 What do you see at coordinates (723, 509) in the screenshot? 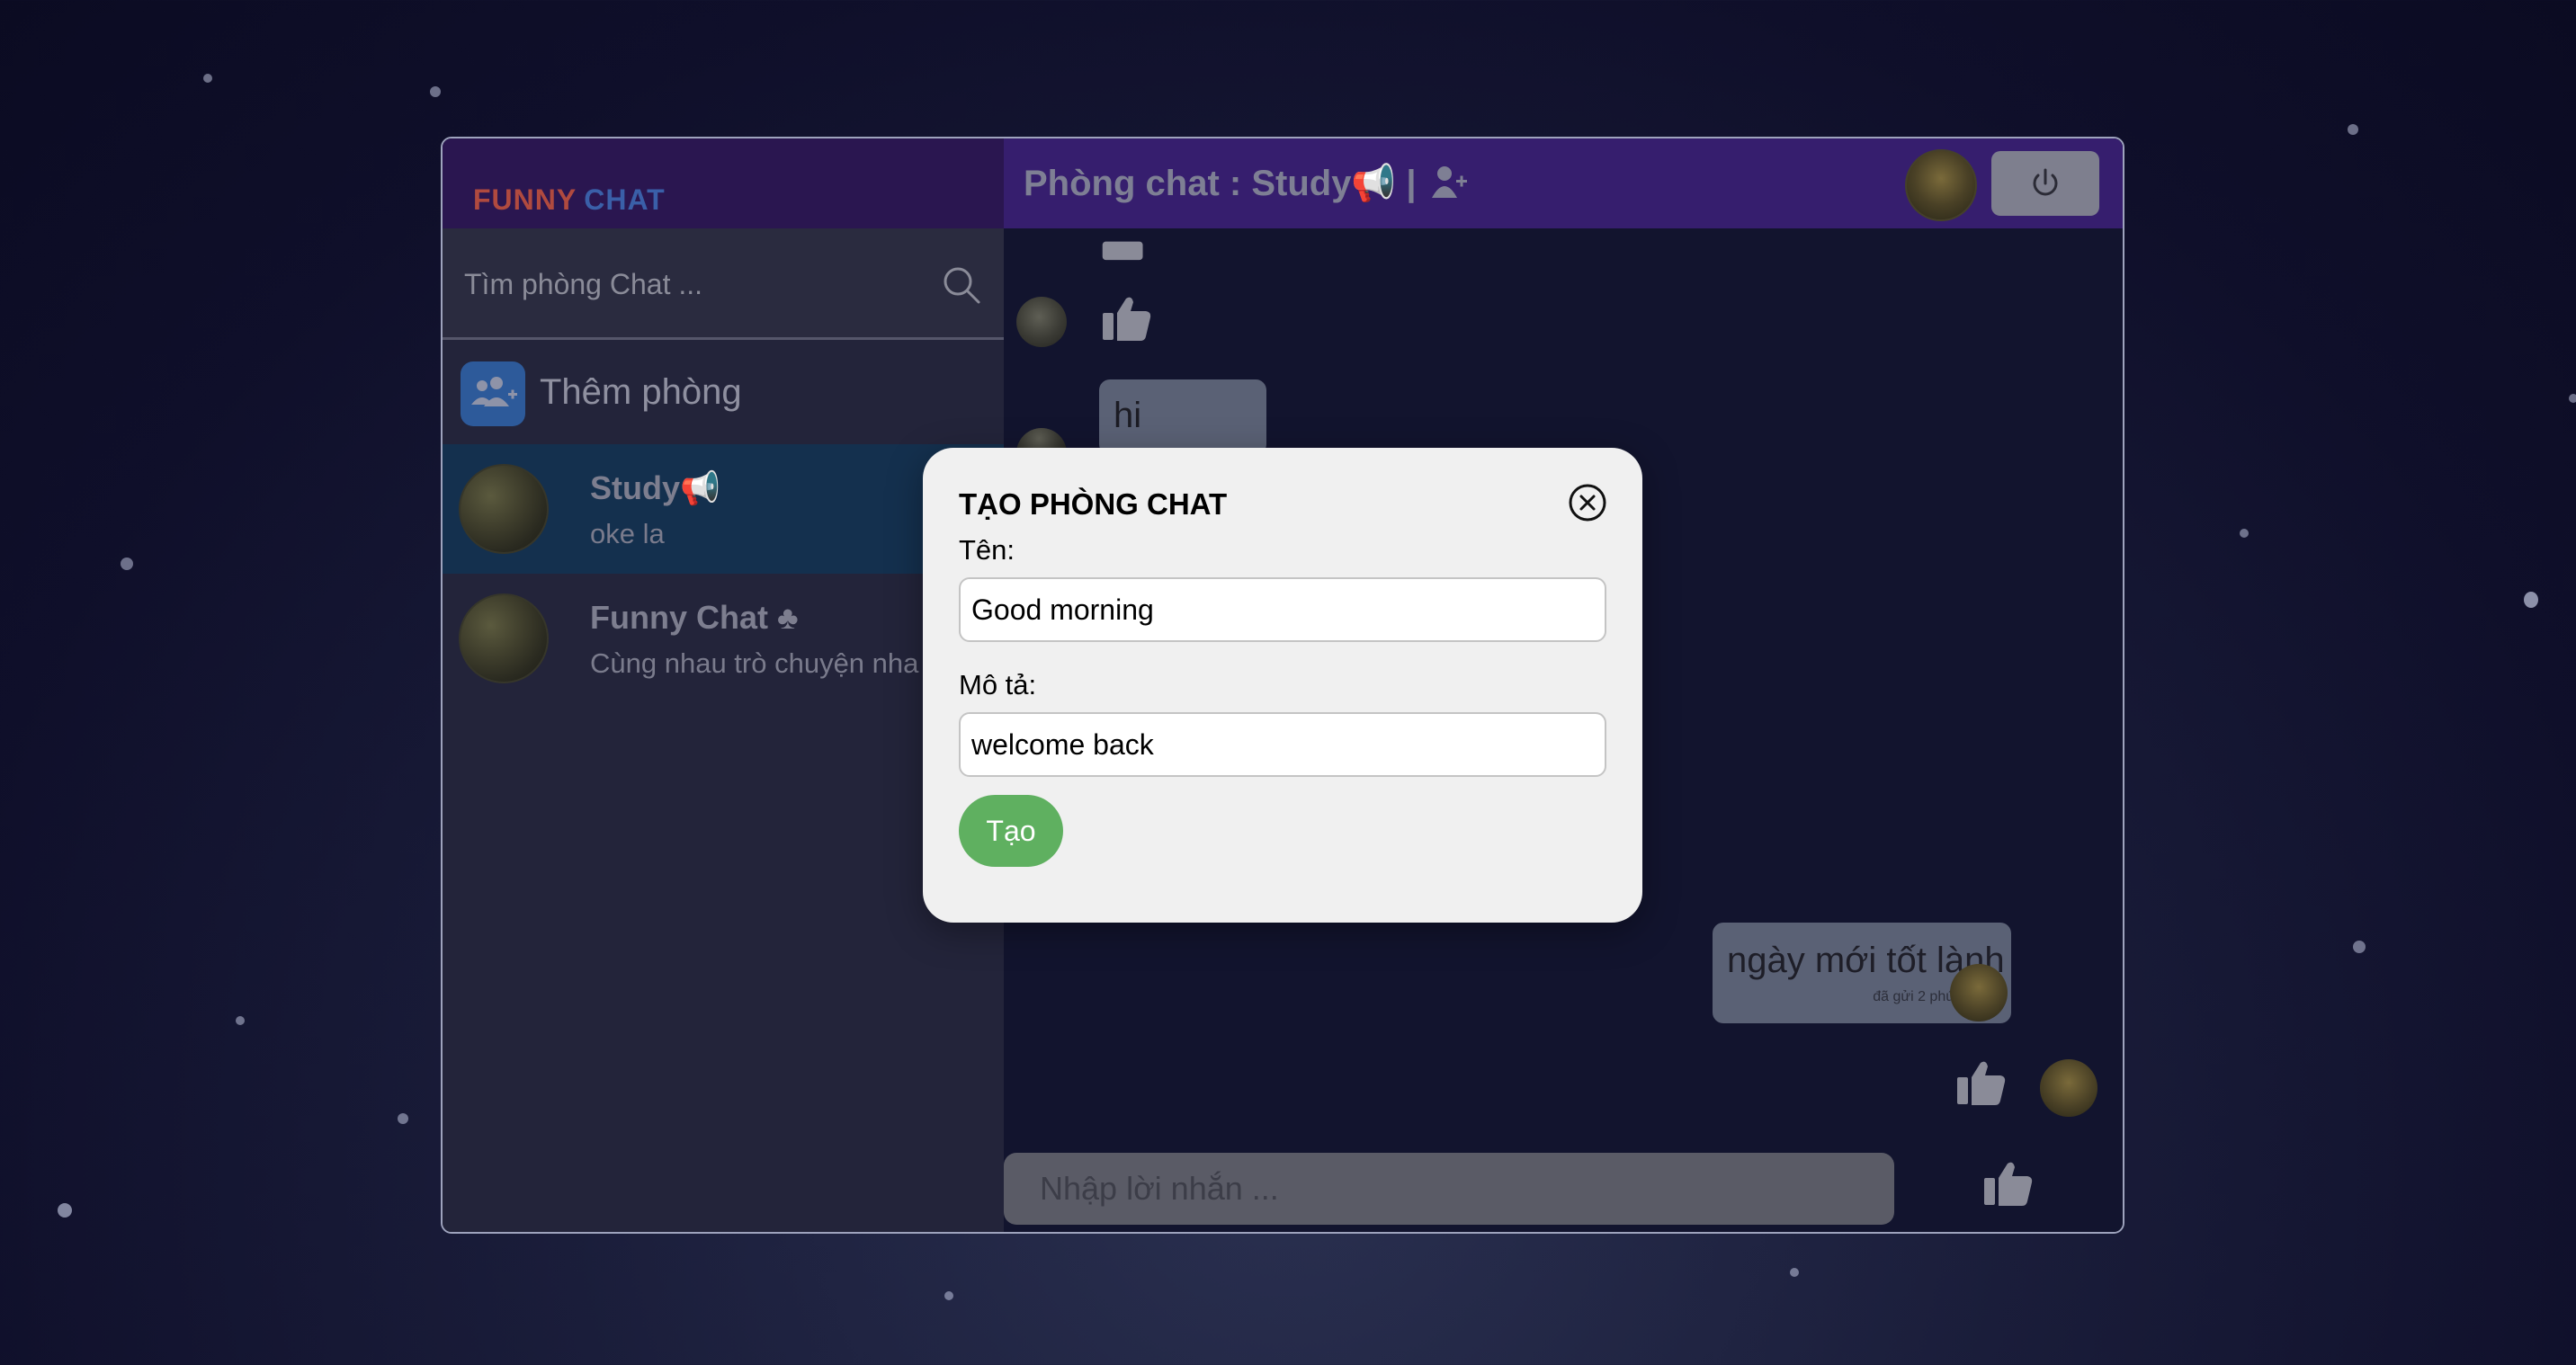
I see `room-item-study: Study📢 oke la` at bounding box center [723, 509].